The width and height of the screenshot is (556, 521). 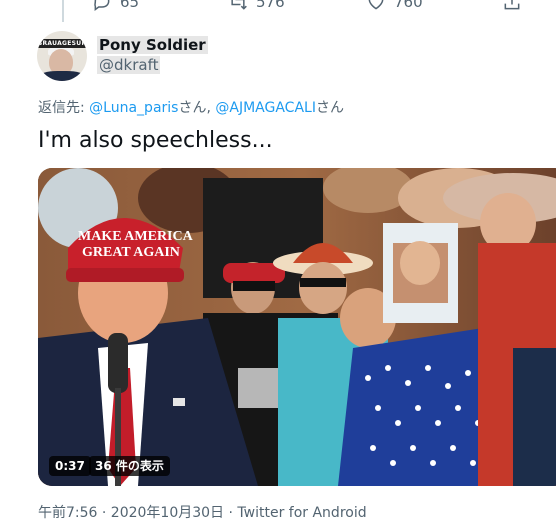 I want to click on mention-link-ajmagacali: @AJMAGACALI, so click(x=265, y=108).